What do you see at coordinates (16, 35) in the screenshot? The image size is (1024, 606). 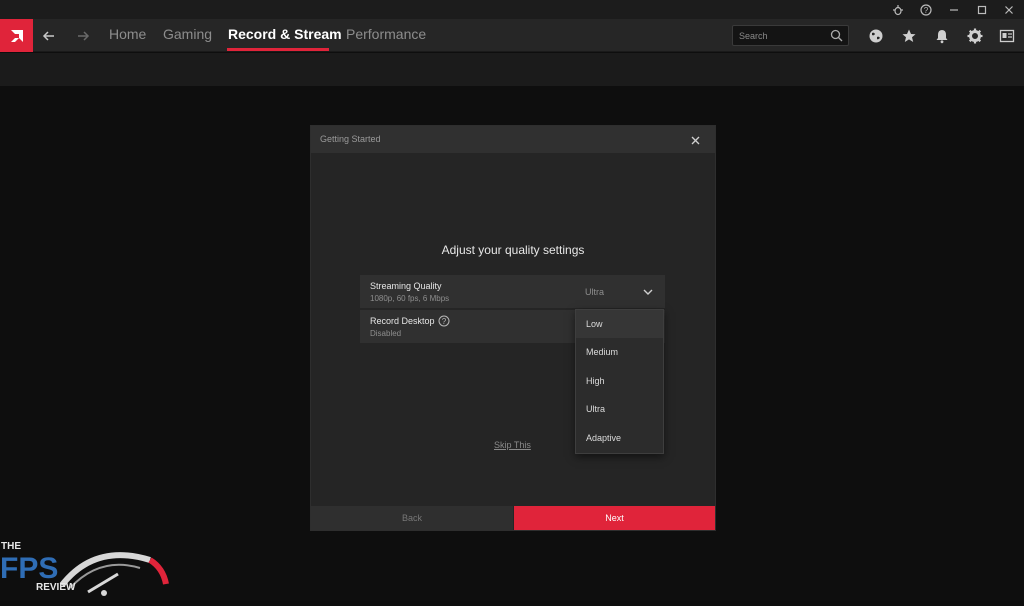 I see `amd-logo-icon` at bounding box center [16, 35].